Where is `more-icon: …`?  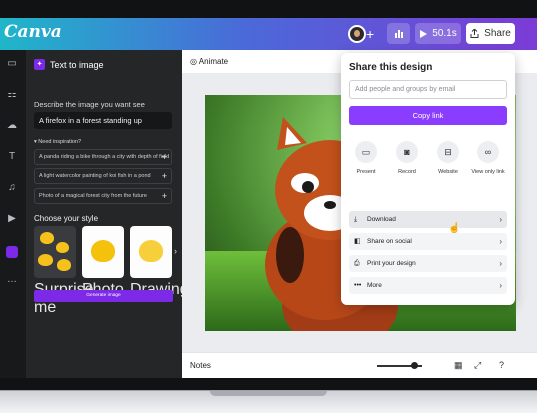
more-icon: … is located at coordinates (12, 280).